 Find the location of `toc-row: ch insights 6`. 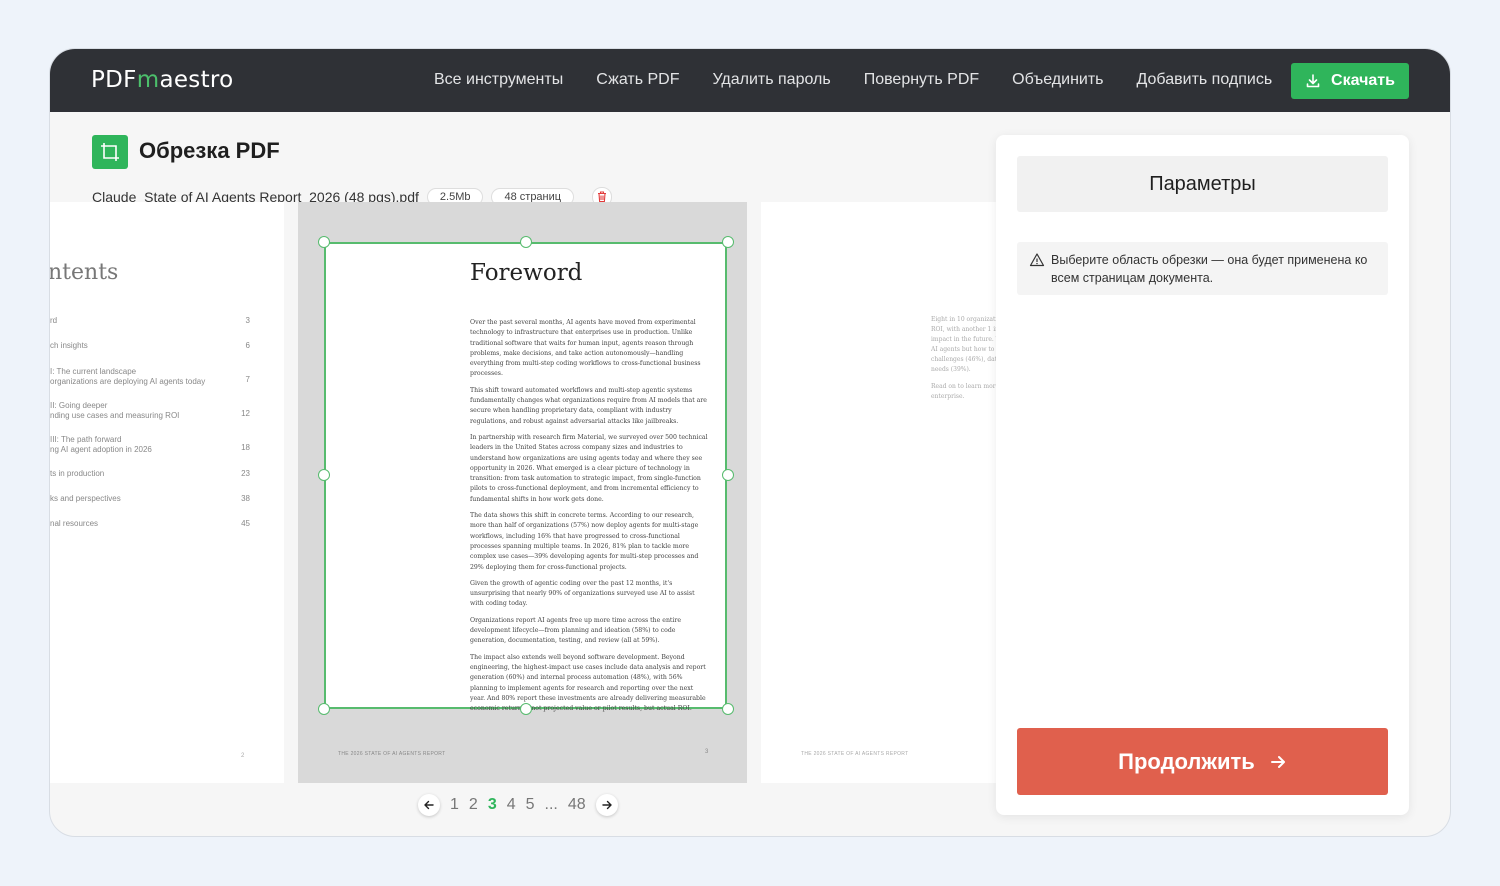

toc-row: ch insights 6 is located at coordinates (150, 345).